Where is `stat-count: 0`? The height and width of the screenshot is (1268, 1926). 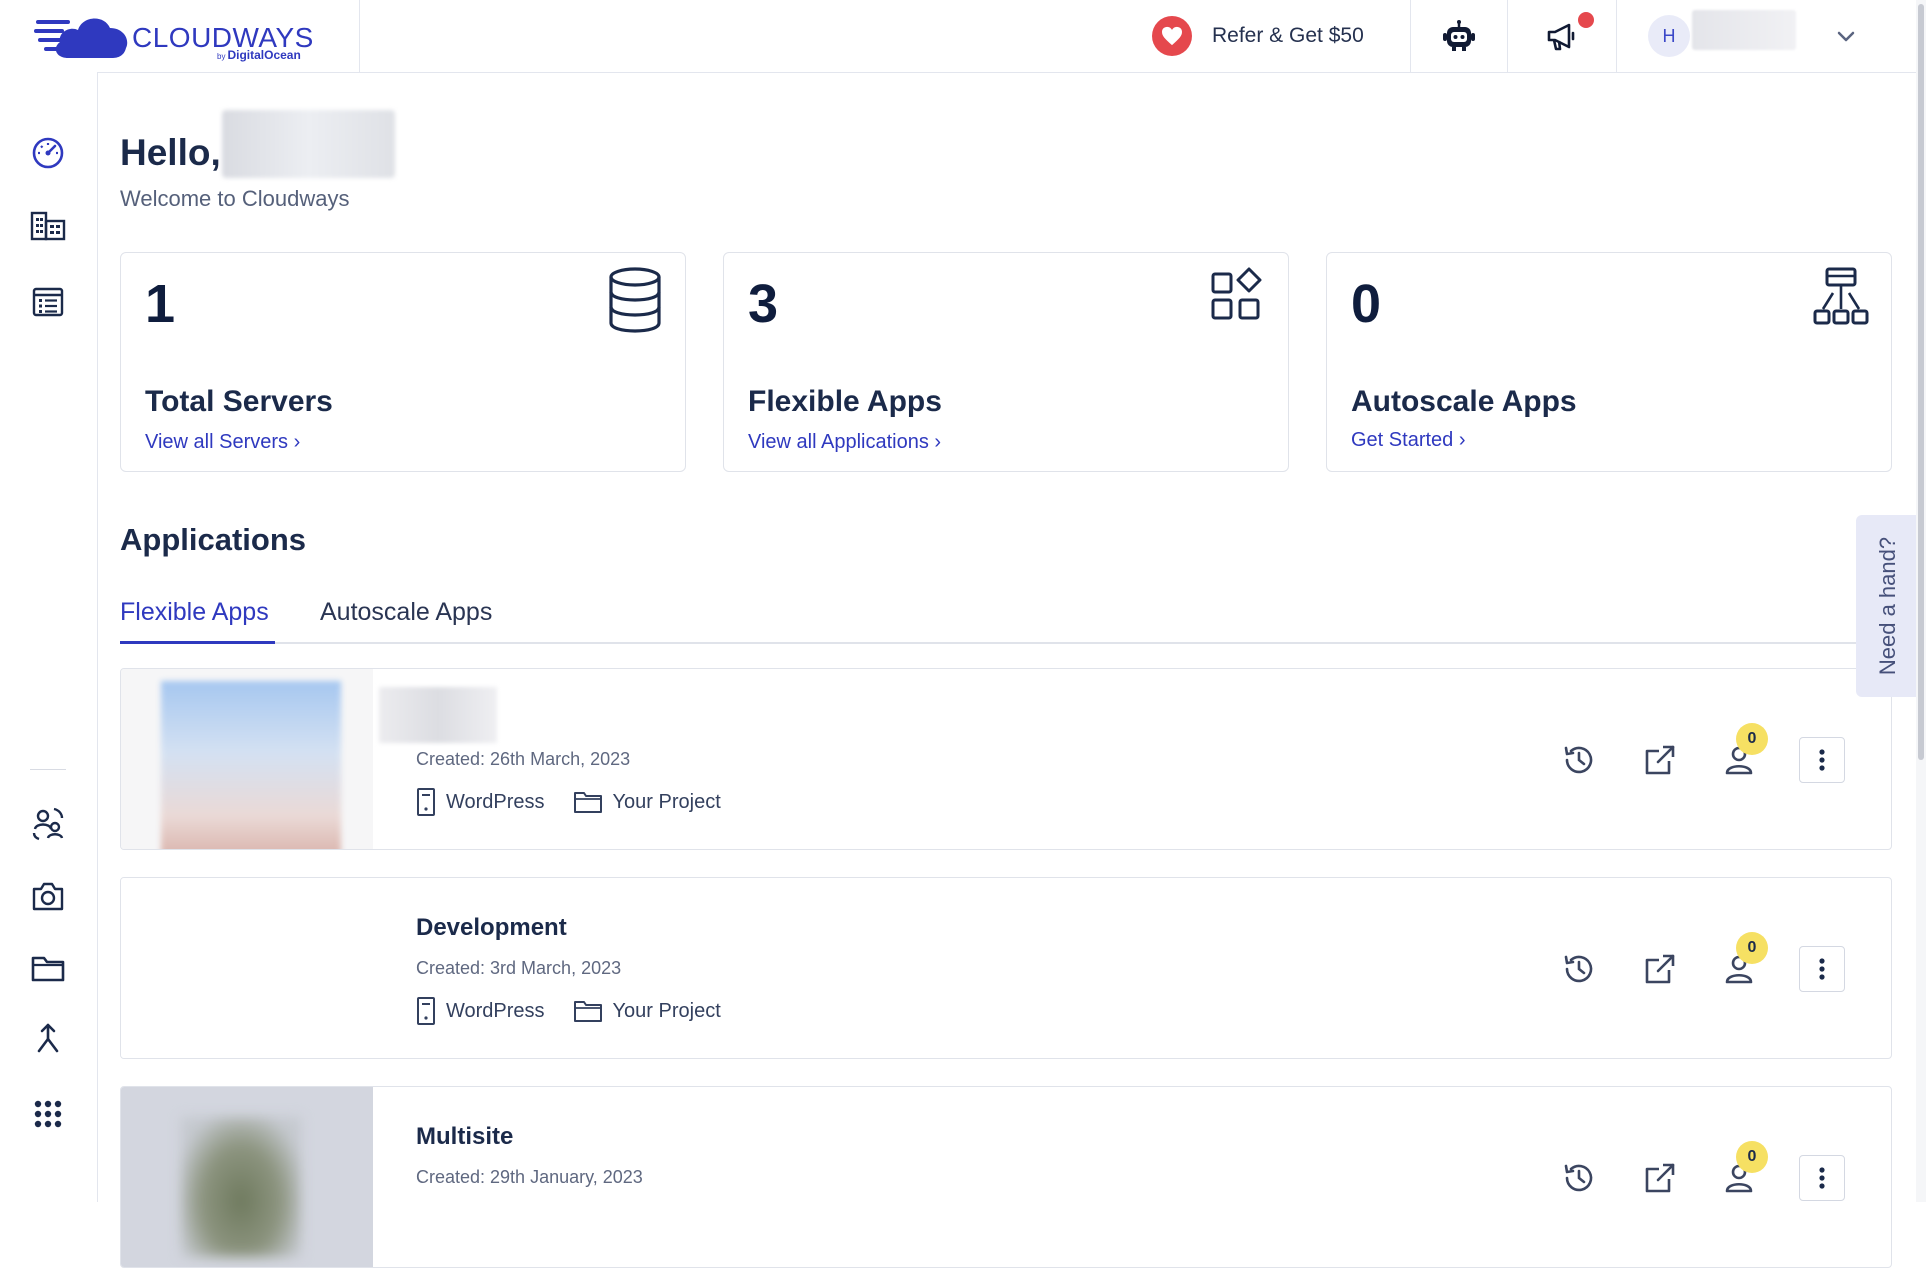 stat-count: 0 is located at coordinates (1366, 304).